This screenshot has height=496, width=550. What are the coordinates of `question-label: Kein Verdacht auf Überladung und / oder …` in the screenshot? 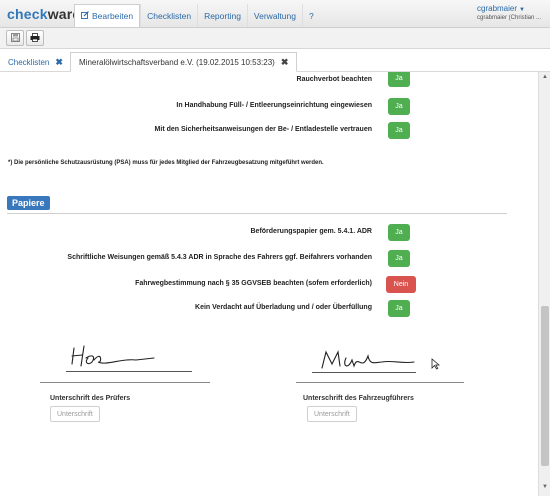 It's located at (283, 307).